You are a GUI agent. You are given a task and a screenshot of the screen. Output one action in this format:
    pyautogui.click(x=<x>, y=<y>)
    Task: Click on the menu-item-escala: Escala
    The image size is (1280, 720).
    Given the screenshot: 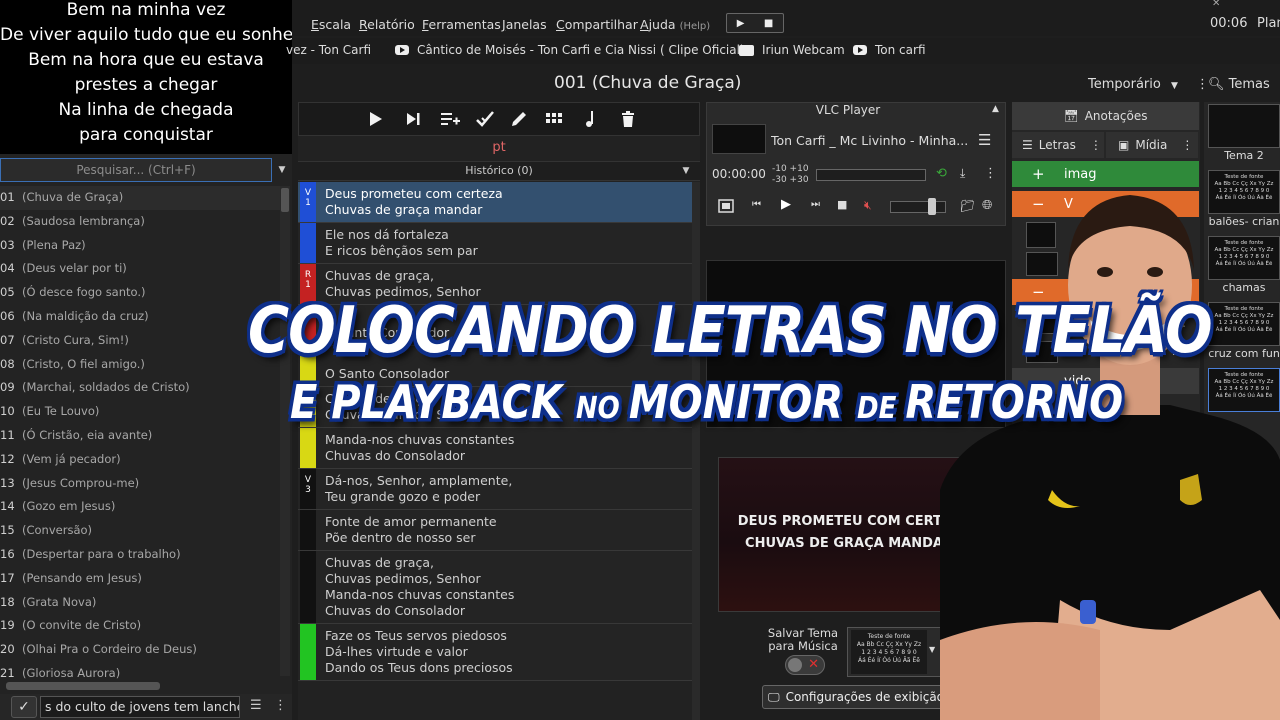 What is the action you would take?
    pyautogui.click(x=331, y=24)
    